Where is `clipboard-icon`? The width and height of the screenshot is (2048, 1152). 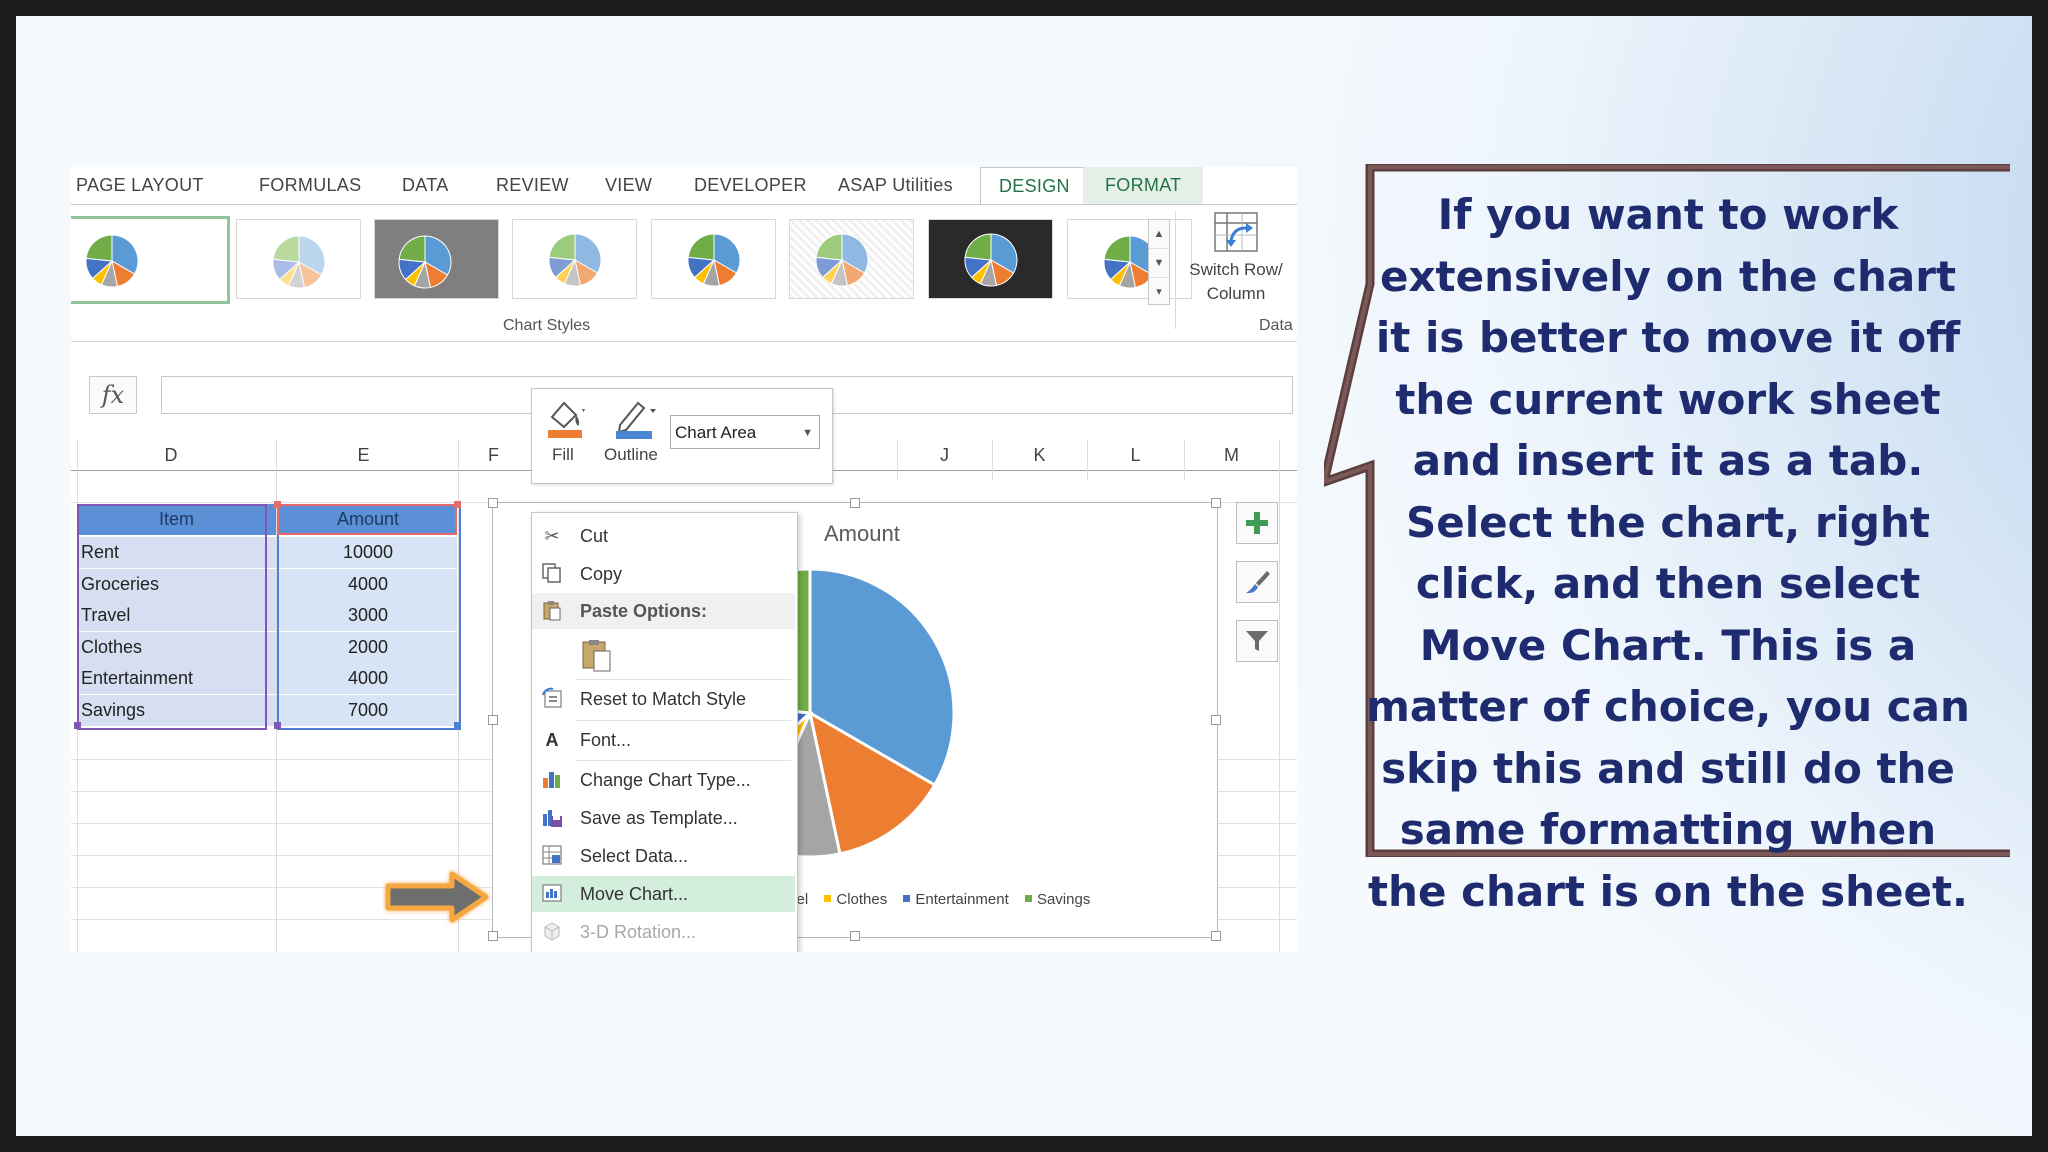 clipboard-icon is located at coordinates (552, 611).